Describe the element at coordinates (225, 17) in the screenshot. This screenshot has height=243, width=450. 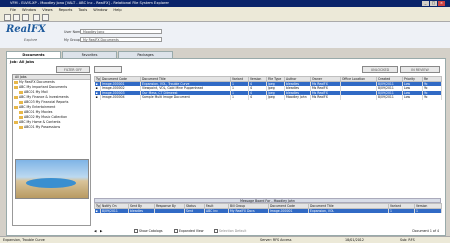
I see `toolbar` at that location.